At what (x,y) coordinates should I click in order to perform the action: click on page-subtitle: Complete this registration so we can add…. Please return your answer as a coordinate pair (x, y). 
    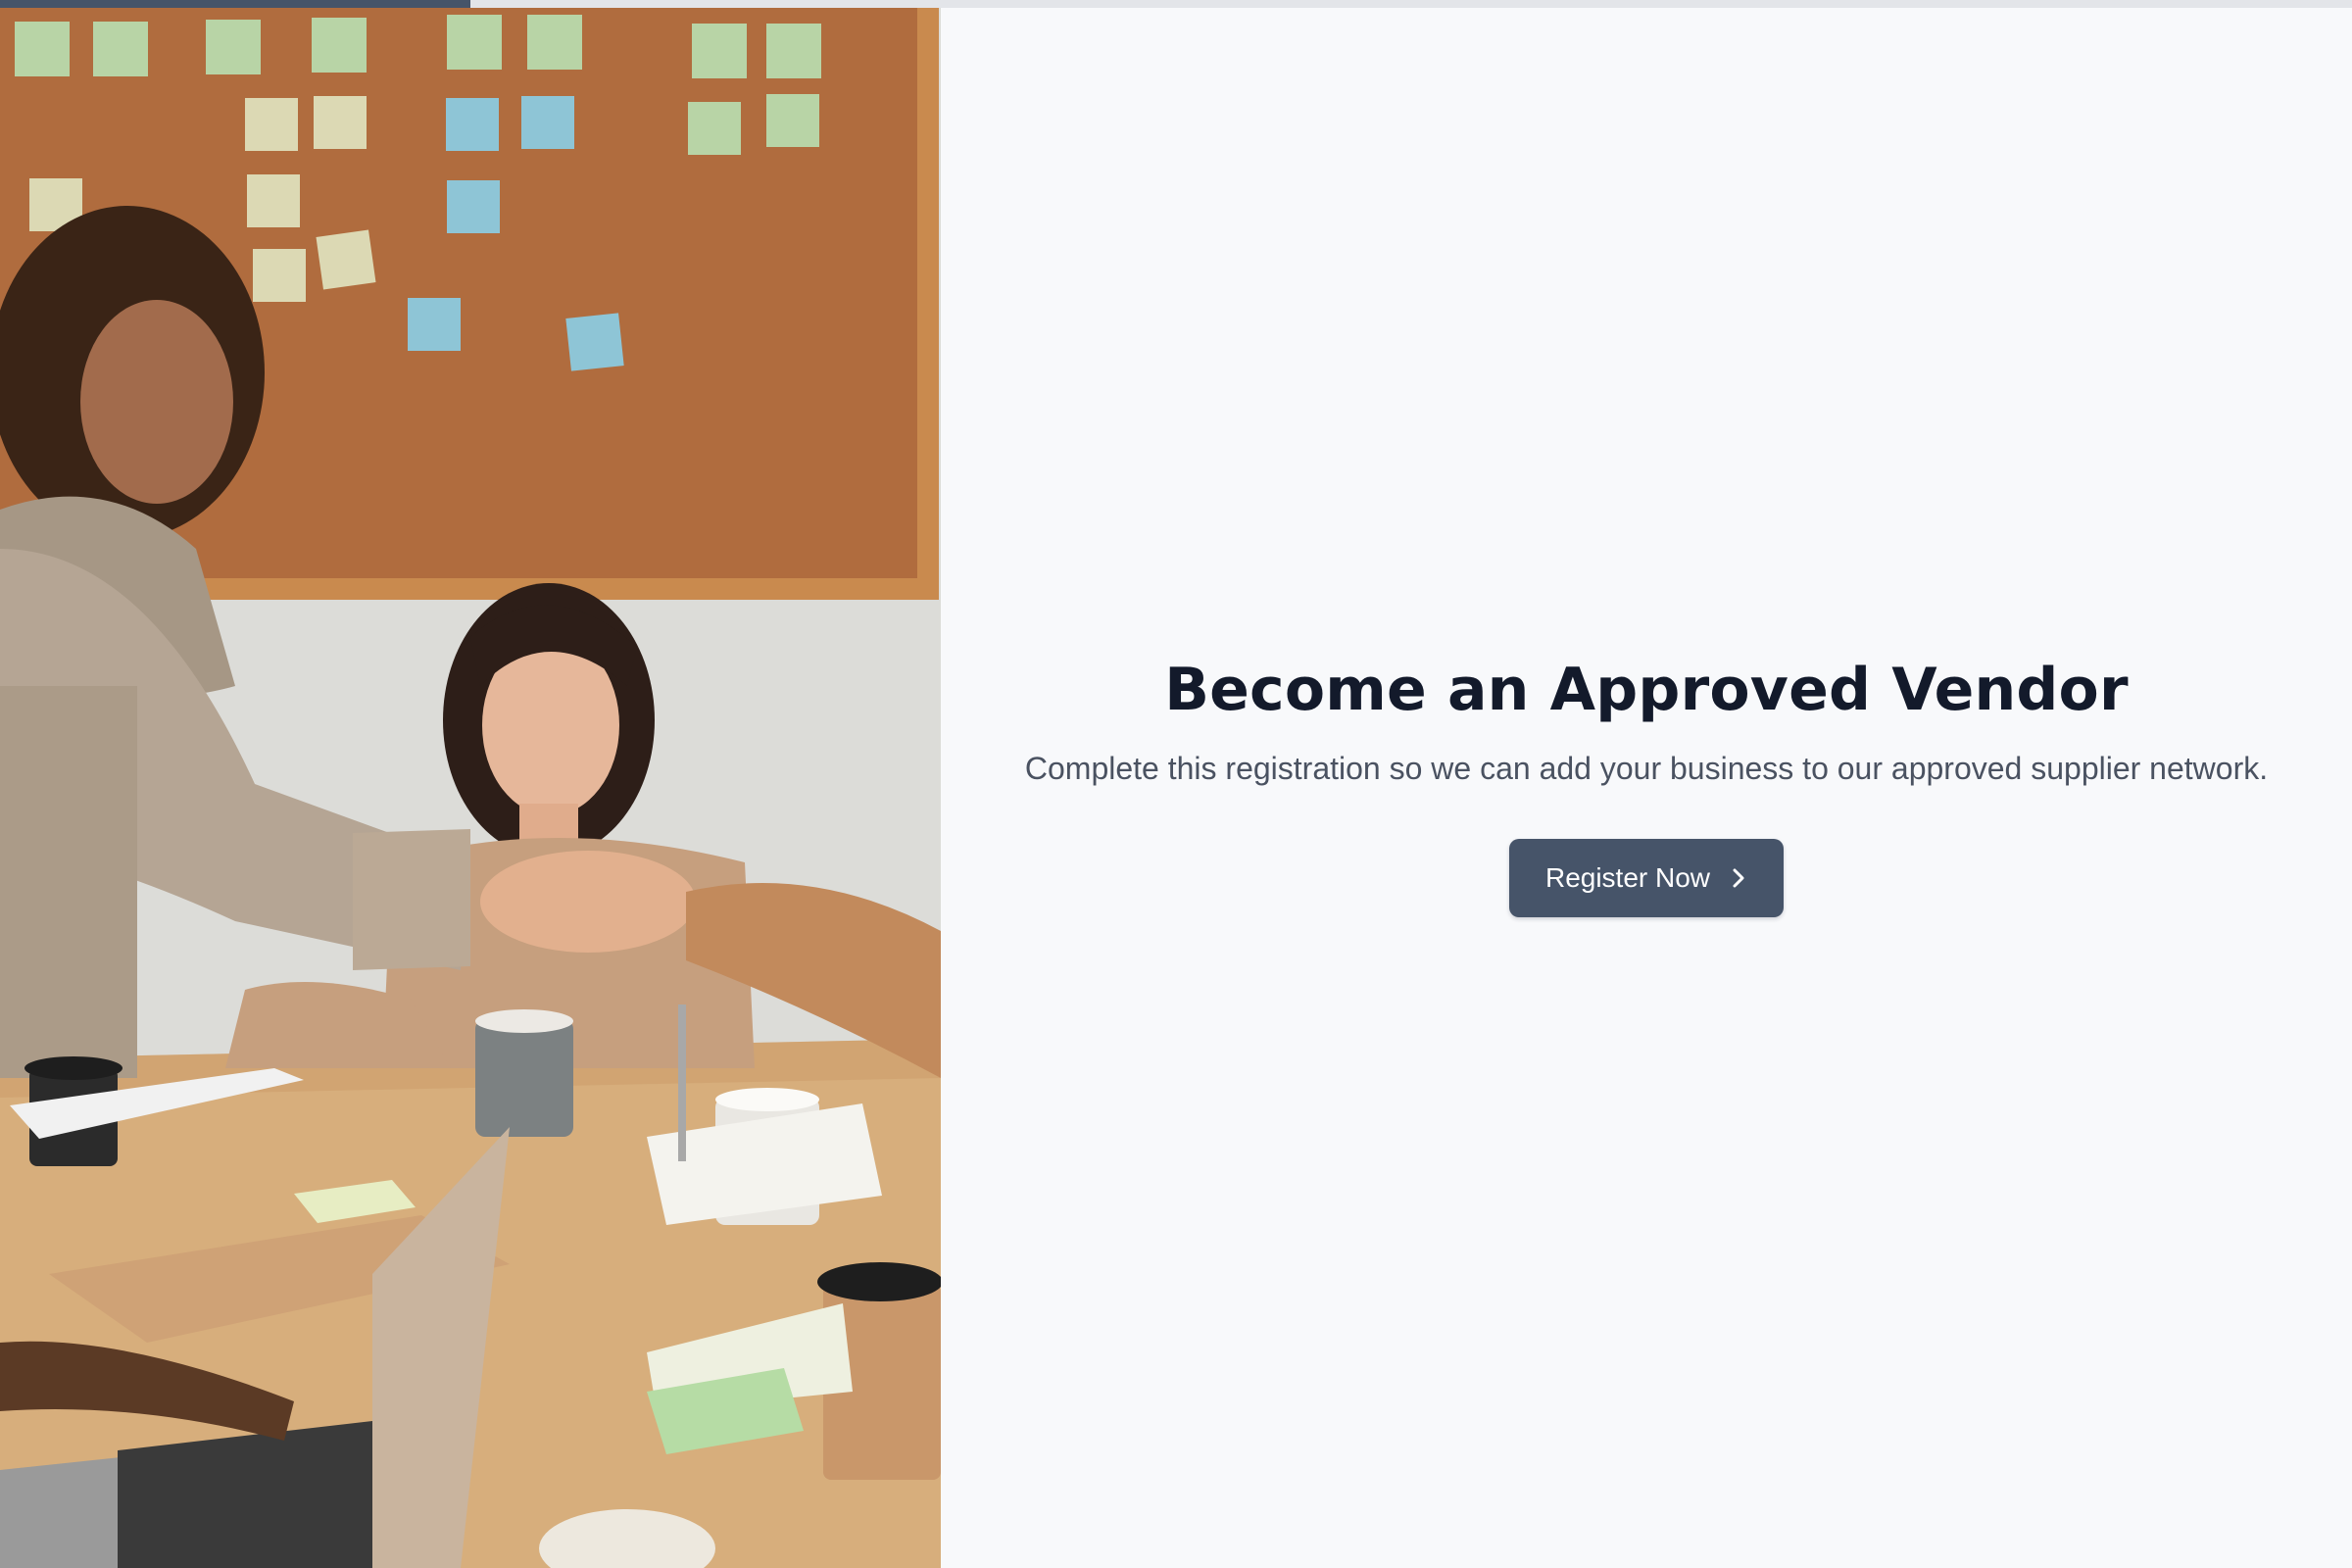
    Looking at the image, I should click on (1646, 768).